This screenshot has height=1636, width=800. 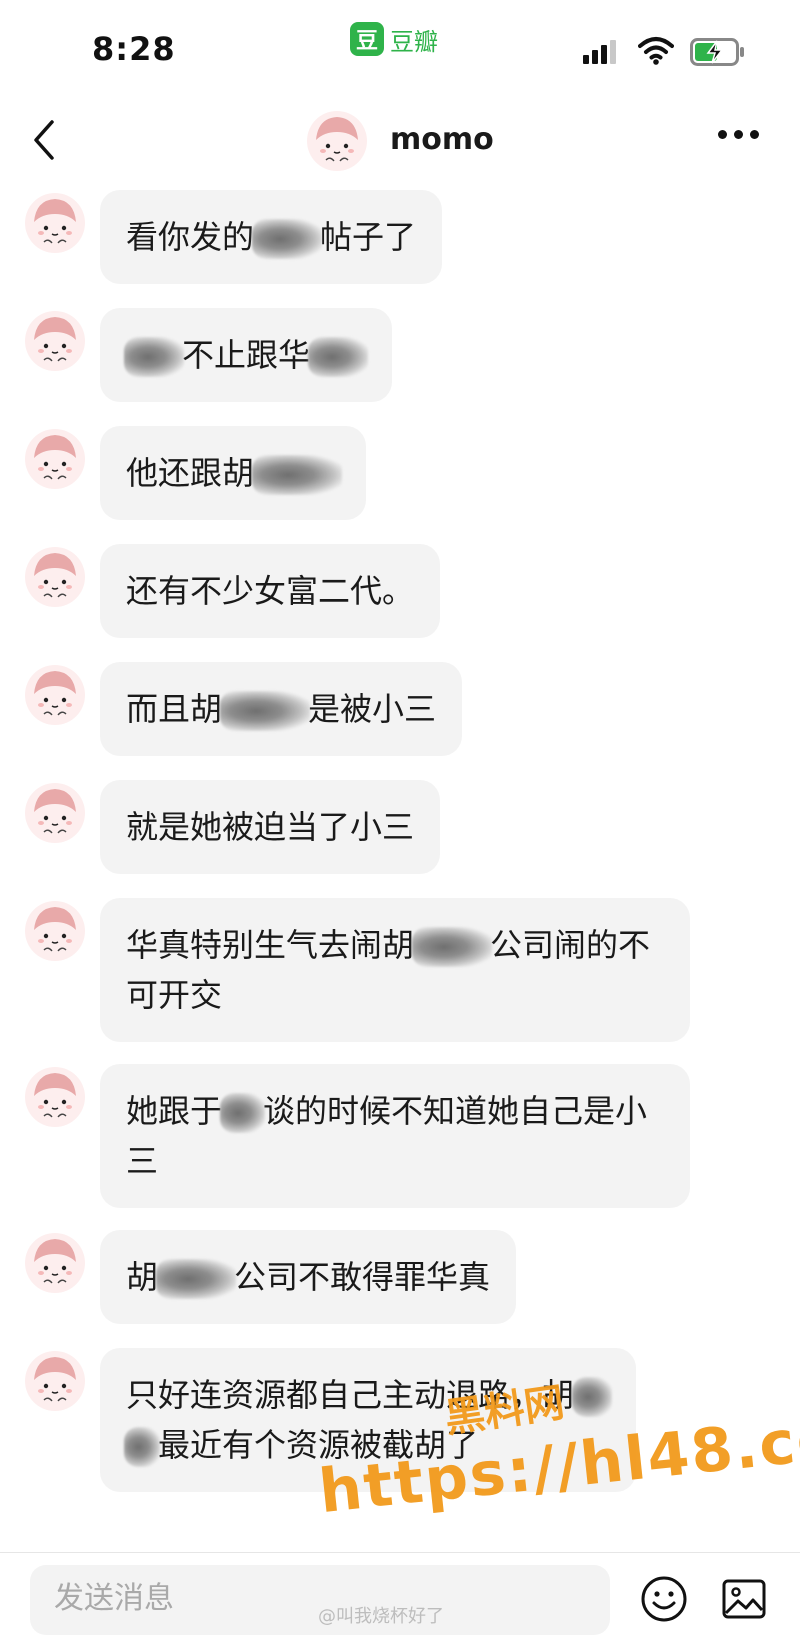 I want to click on message-text: 公司不敢得罪华真, so click(x=362, y=1277).